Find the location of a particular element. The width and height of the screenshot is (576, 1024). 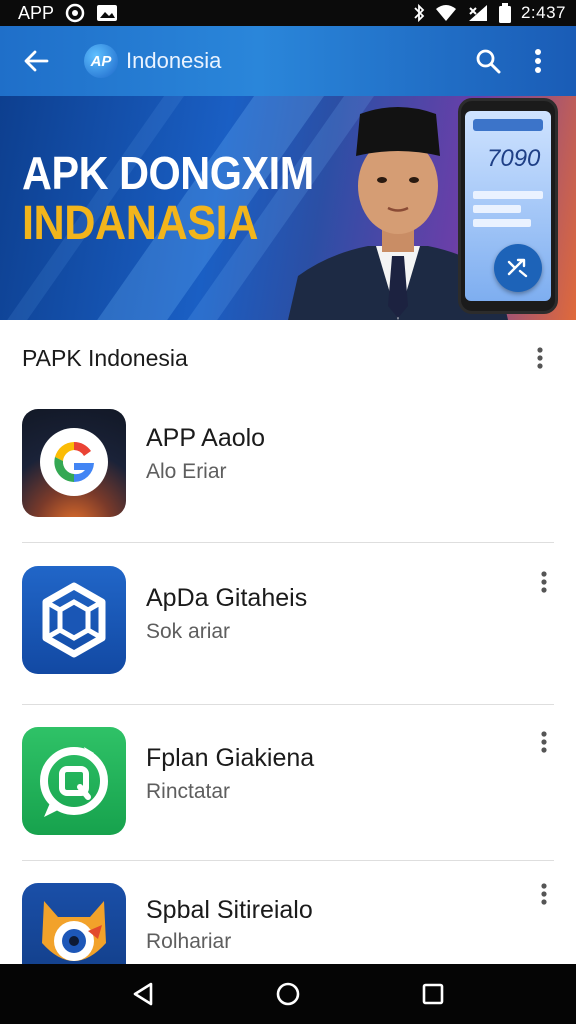

section-title: PAPK Indonesia is located at coordinates (105, 357).